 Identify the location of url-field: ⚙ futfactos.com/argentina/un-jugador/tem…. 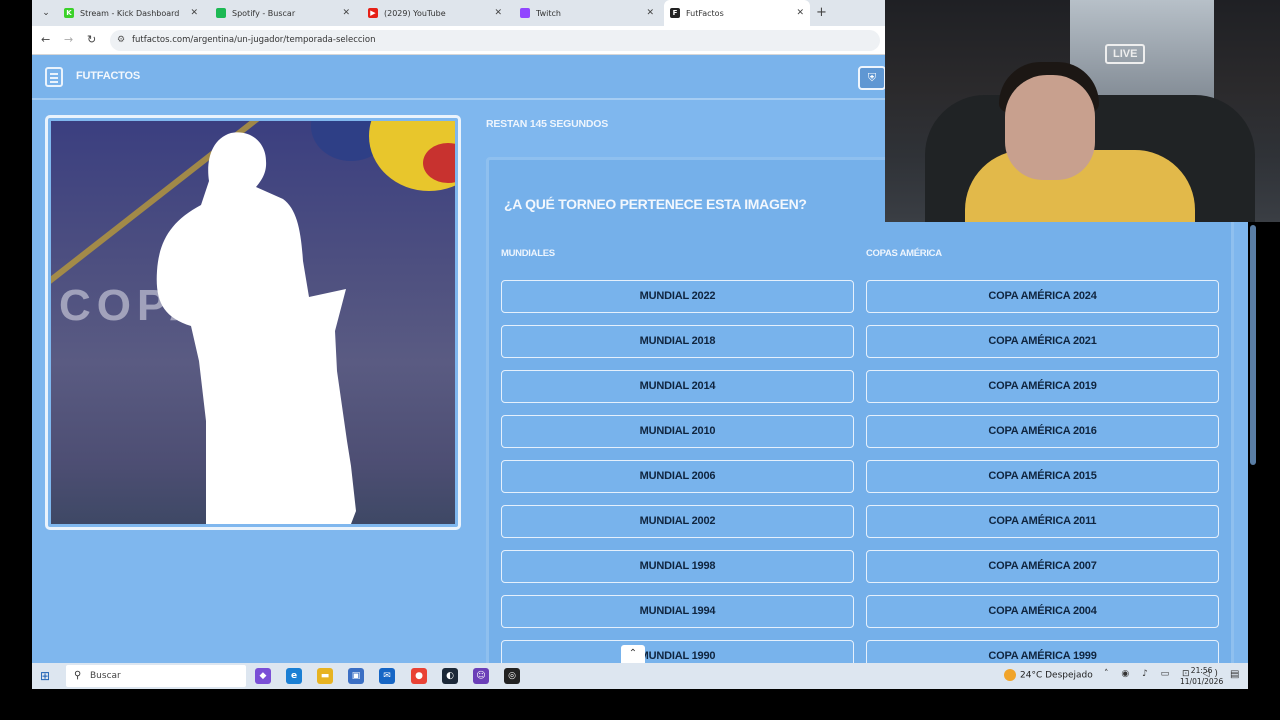
(495, 40).